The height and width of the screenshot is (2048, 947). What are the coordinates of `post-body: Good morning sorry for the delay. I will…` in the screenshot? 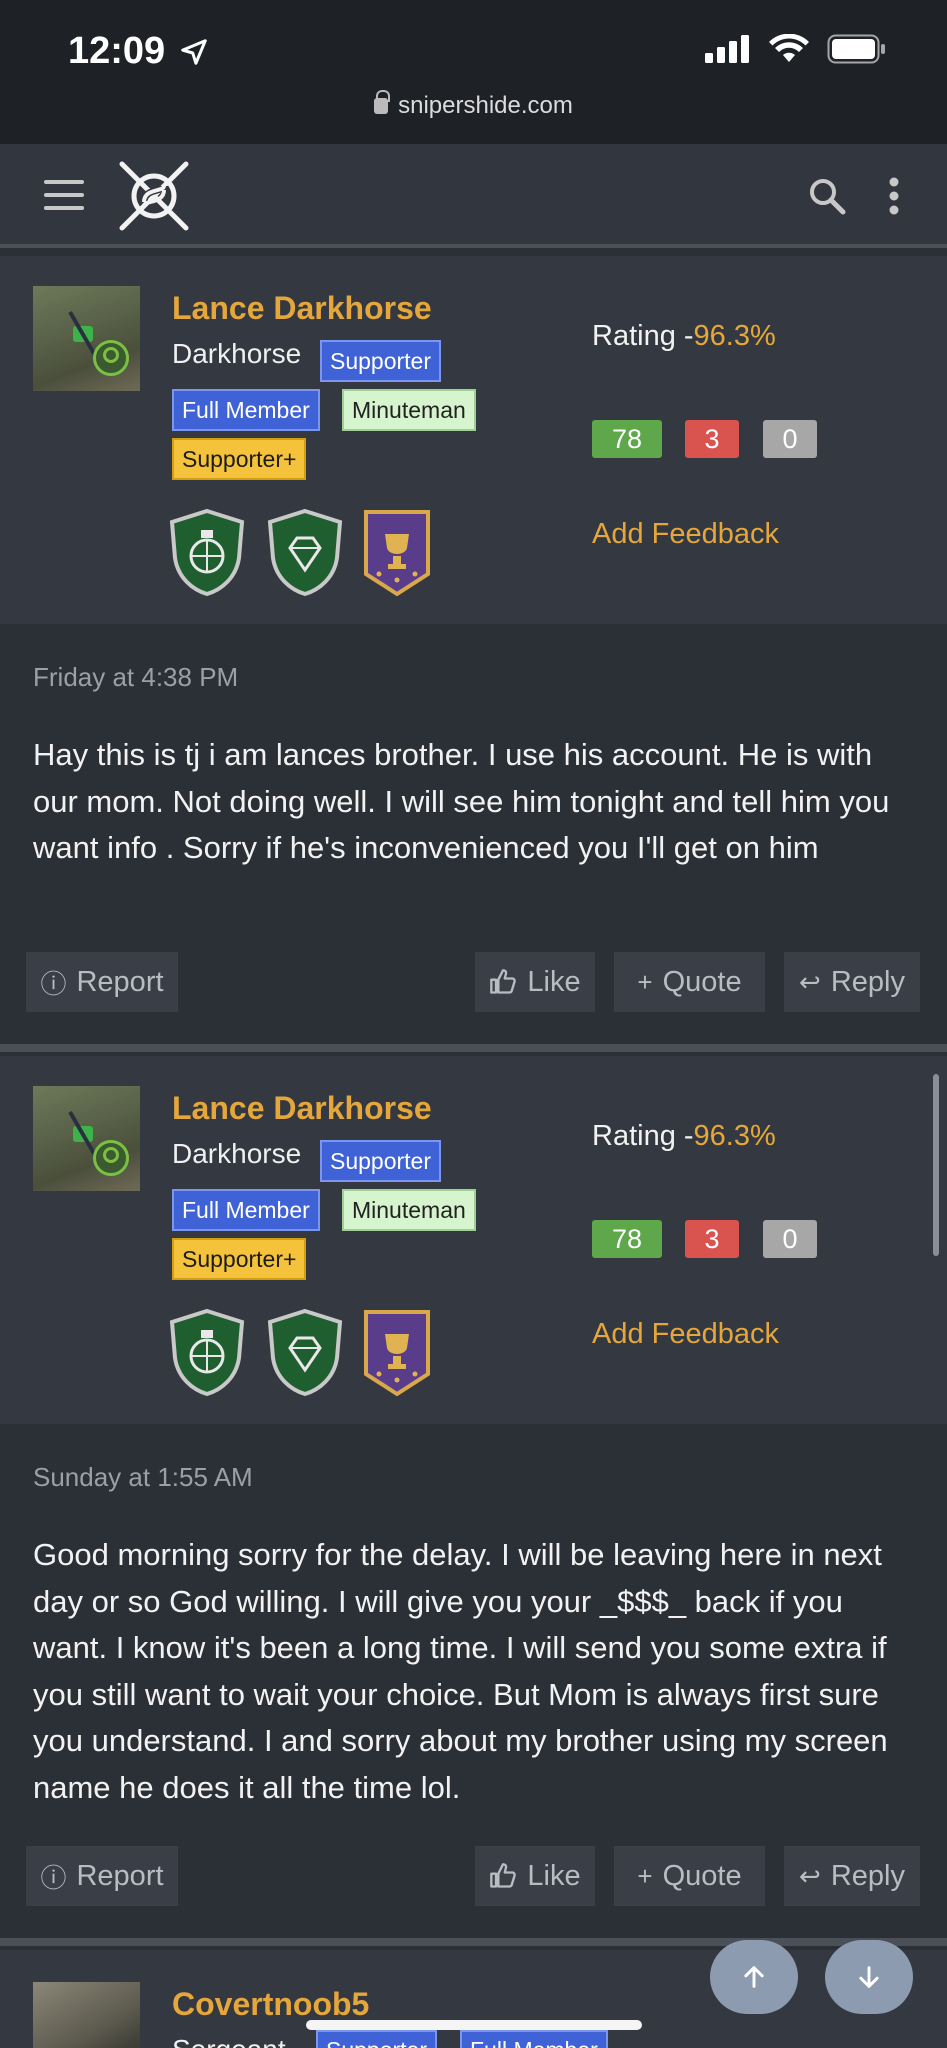 It's located at (460, 1671).